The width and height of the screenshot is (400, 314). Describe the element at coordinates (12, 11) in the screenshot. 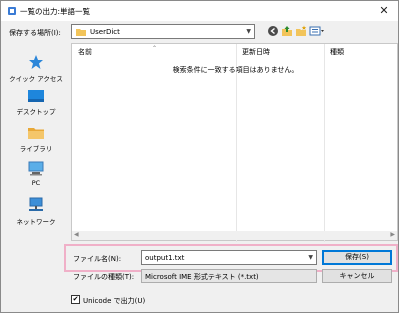

I see `app-icon` at that location.